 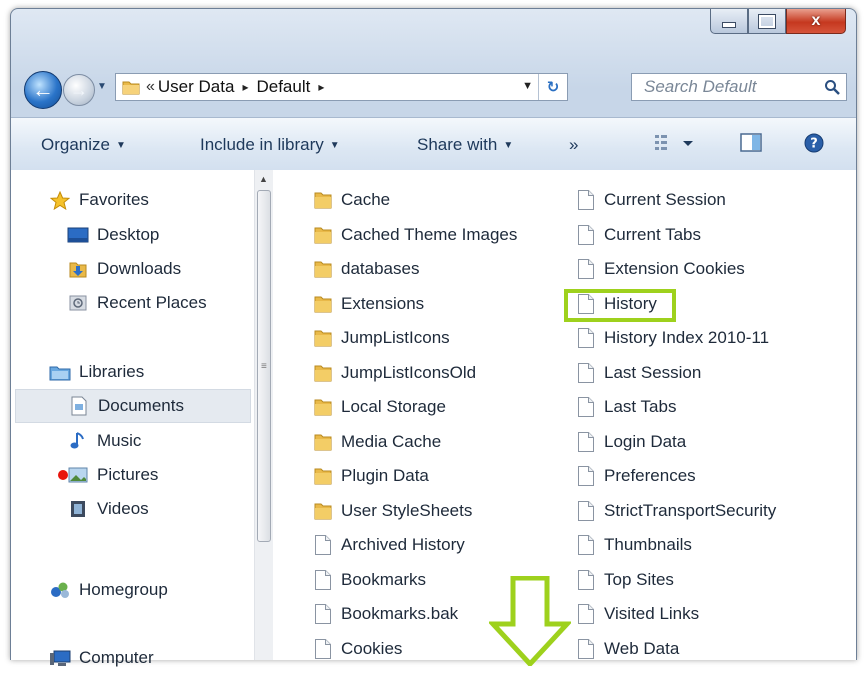 I want to click on file-item: Extension Cookies, so click(x=660, y=269).